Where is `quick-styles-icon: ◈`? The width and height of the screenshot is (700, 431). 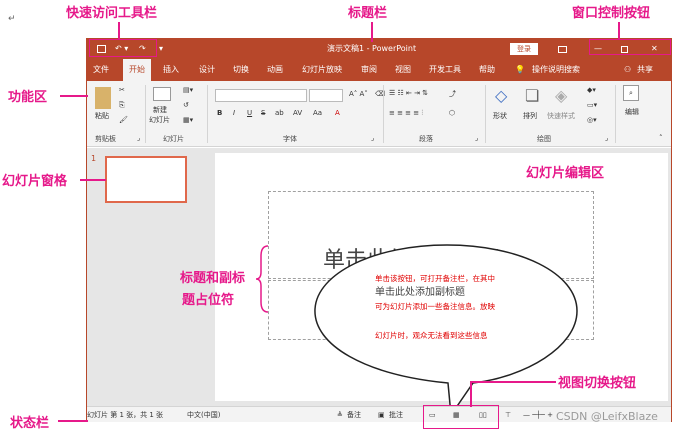 quick-styles-icon: ◈ is located at coordinates (561, 95).